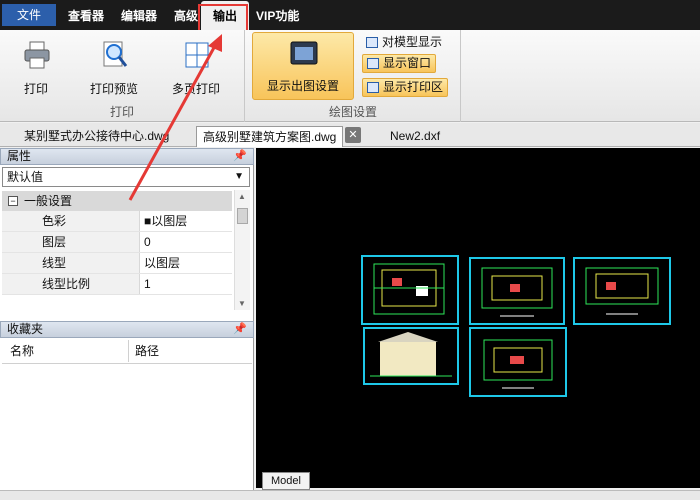 The height and width of the screenshot is (500, 700). What do you see at coordinates (86, 16) in the screenshot?
I see `menu-viewer: 查看器` at bounding box center [86, 16].